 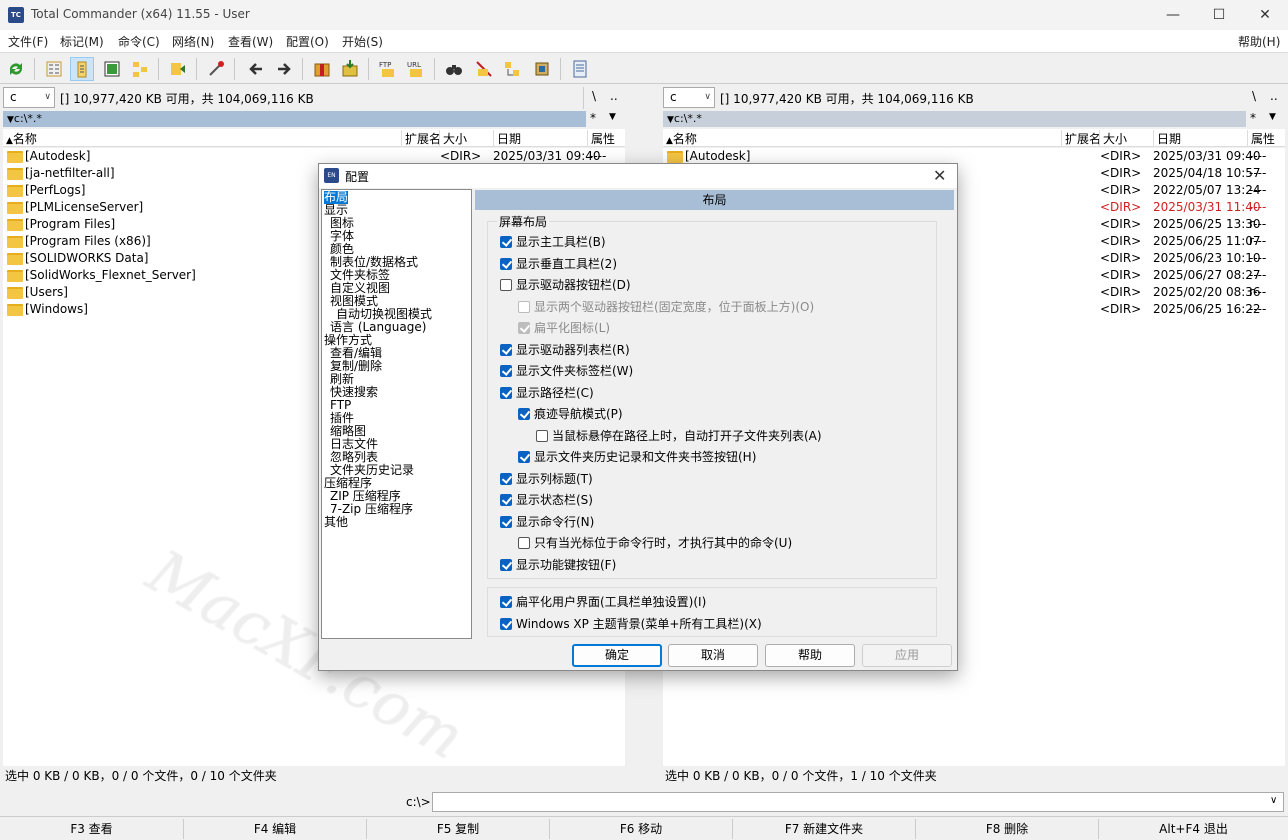 What do you see at coordinates (16, 69) in the screenshot?
I see `refresh-icon` at bounding box center [16, 69].